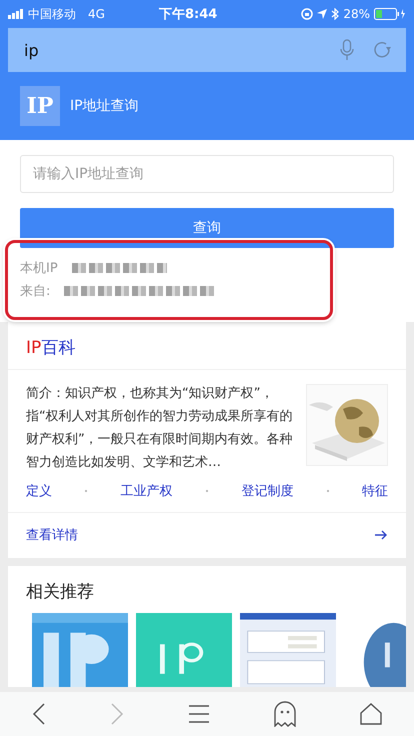  I want to click on signal-icon, so click(16, 14).